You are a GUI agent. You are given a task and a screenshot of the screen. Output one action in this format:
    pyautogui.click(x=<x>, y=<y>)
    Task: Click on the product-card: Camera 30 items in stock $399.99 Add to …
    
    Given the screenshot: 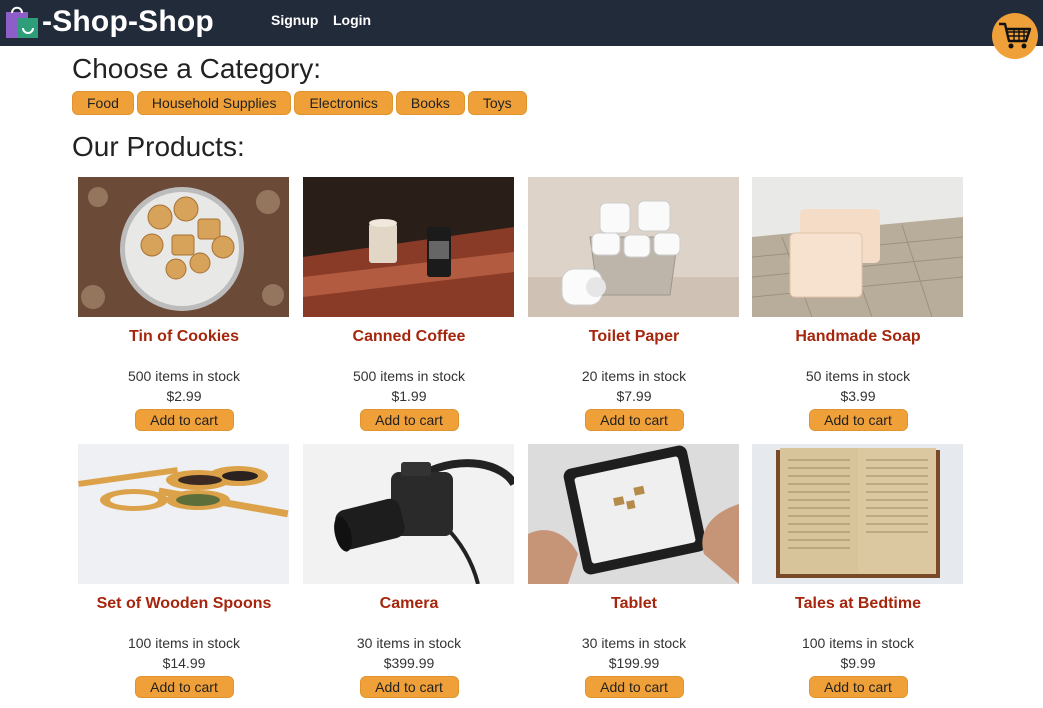 What is the action you would take?
    pyautogui.click(x=409, y=571)
    